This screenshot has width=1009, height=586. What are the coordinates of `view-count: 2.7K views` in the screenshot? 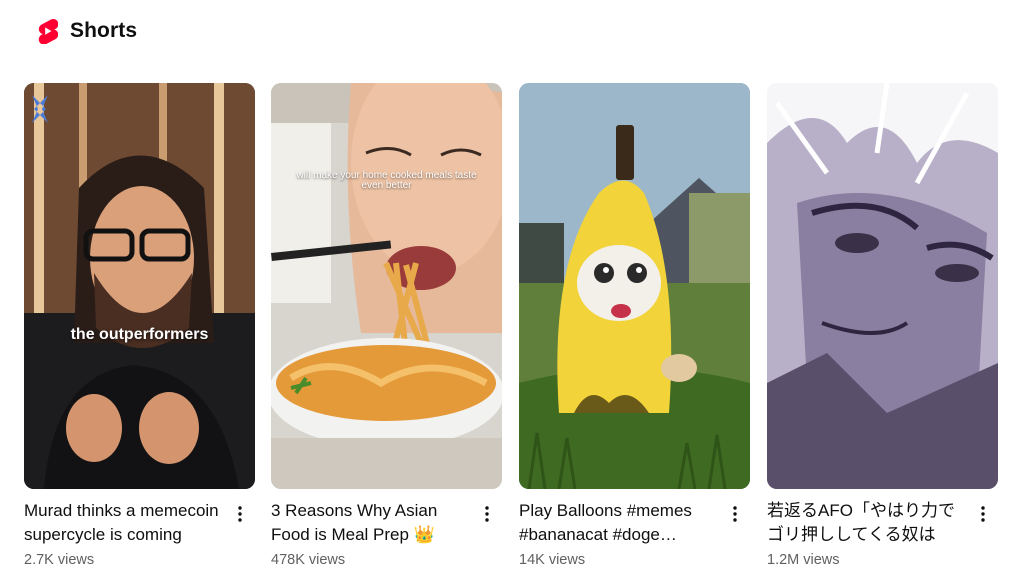 It's located at (59, 560).